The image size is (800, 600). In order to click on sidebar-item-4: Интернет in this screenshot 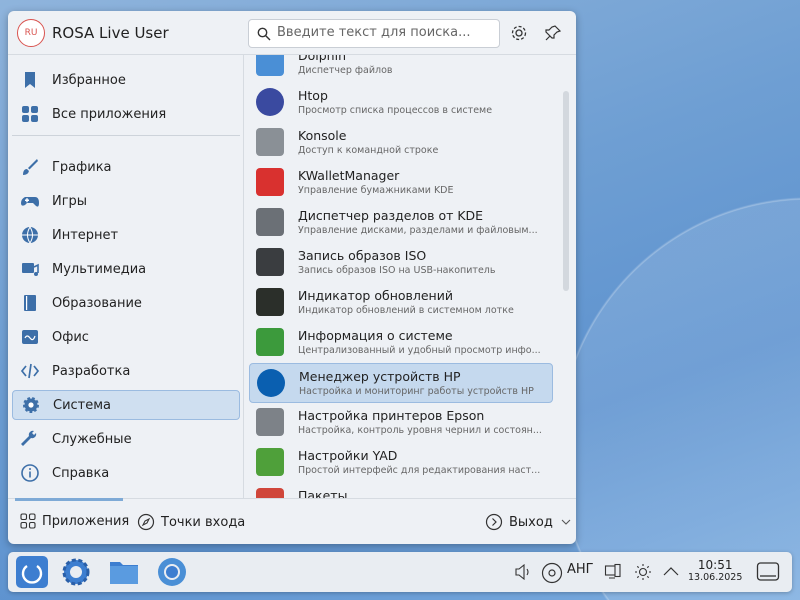, I will do `click(126, 235)`.